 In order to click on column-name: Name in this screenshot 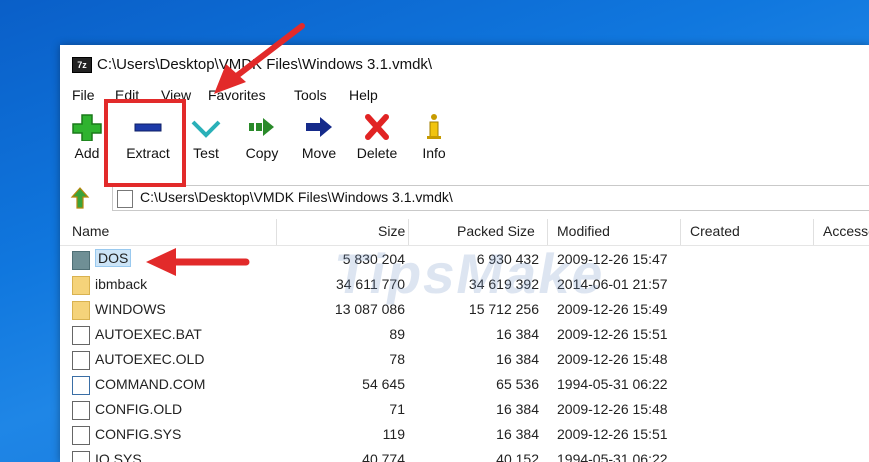, I will do `click(90, 231)`.